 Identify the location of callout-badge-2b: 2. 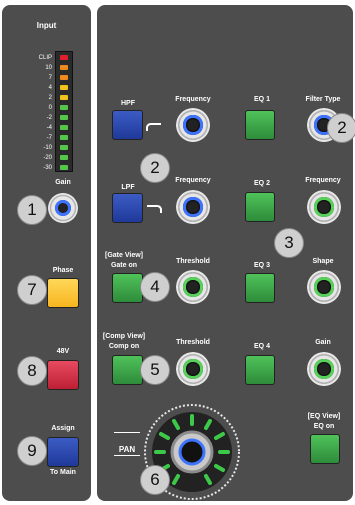
(155, 168).